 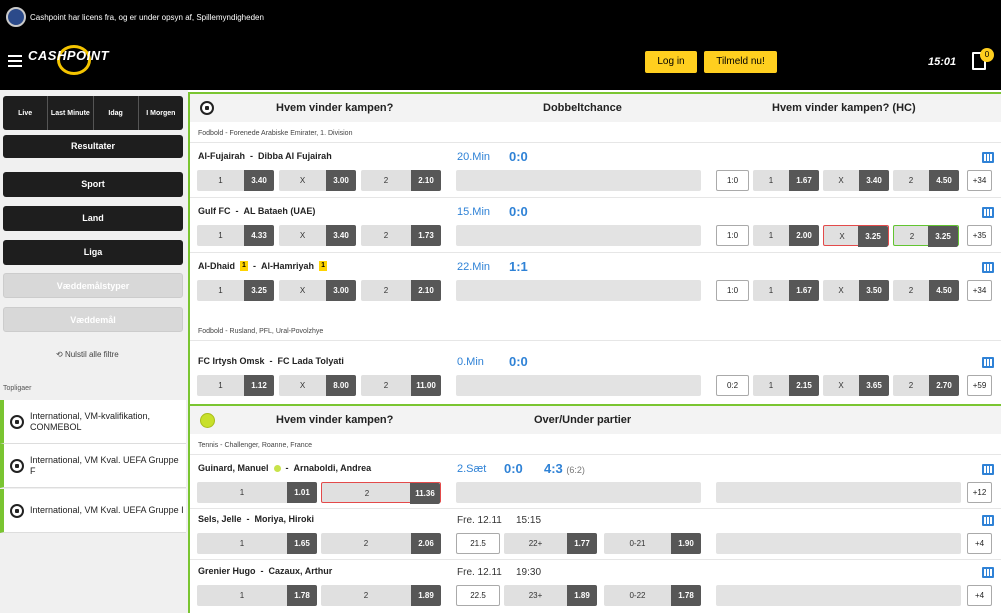 I want to click on match-teams: Al-Dhaid 1- Al-Hamriyah 1, so click(x=263, y=266).